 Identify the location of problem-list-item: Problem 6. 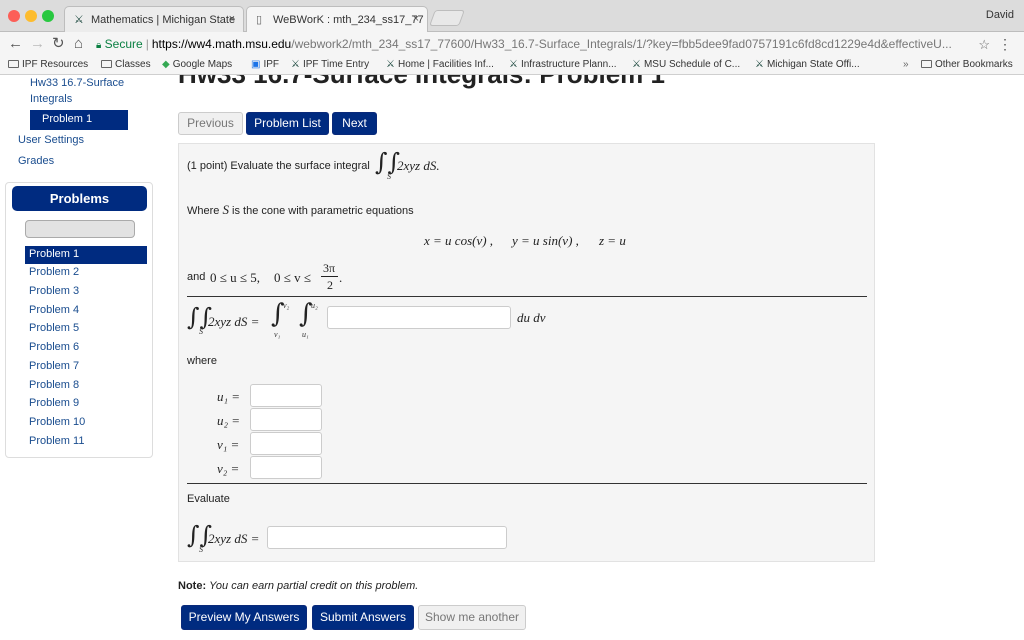
(86, 348).